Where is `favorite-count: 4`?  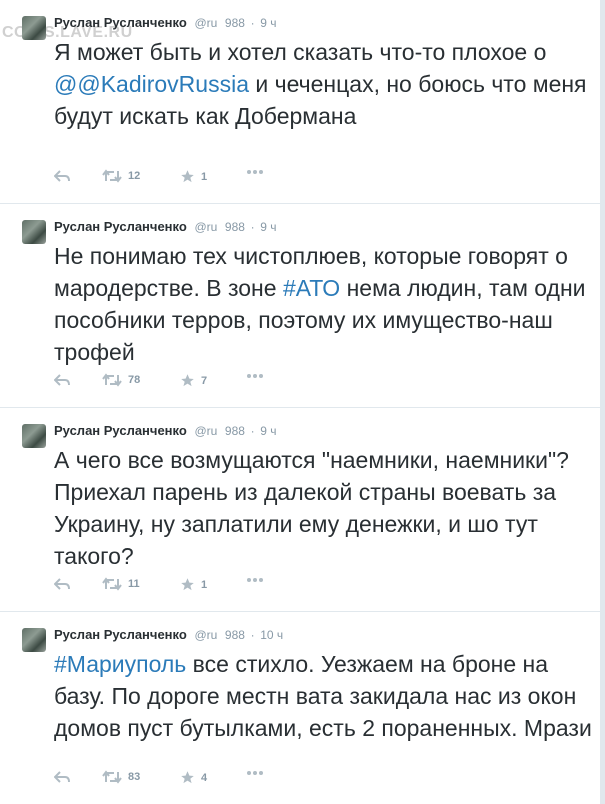
favorite-count: 4 is located at coordinates (204, 777).